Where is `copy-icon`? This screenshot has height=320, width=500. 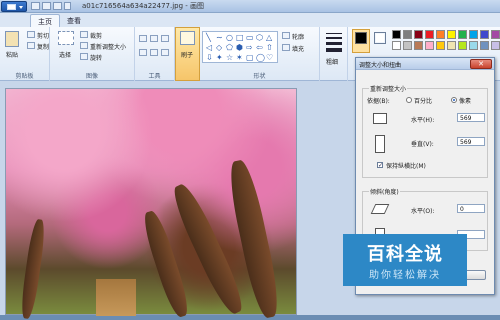 copy-icon is located at coordinates (31, 45).